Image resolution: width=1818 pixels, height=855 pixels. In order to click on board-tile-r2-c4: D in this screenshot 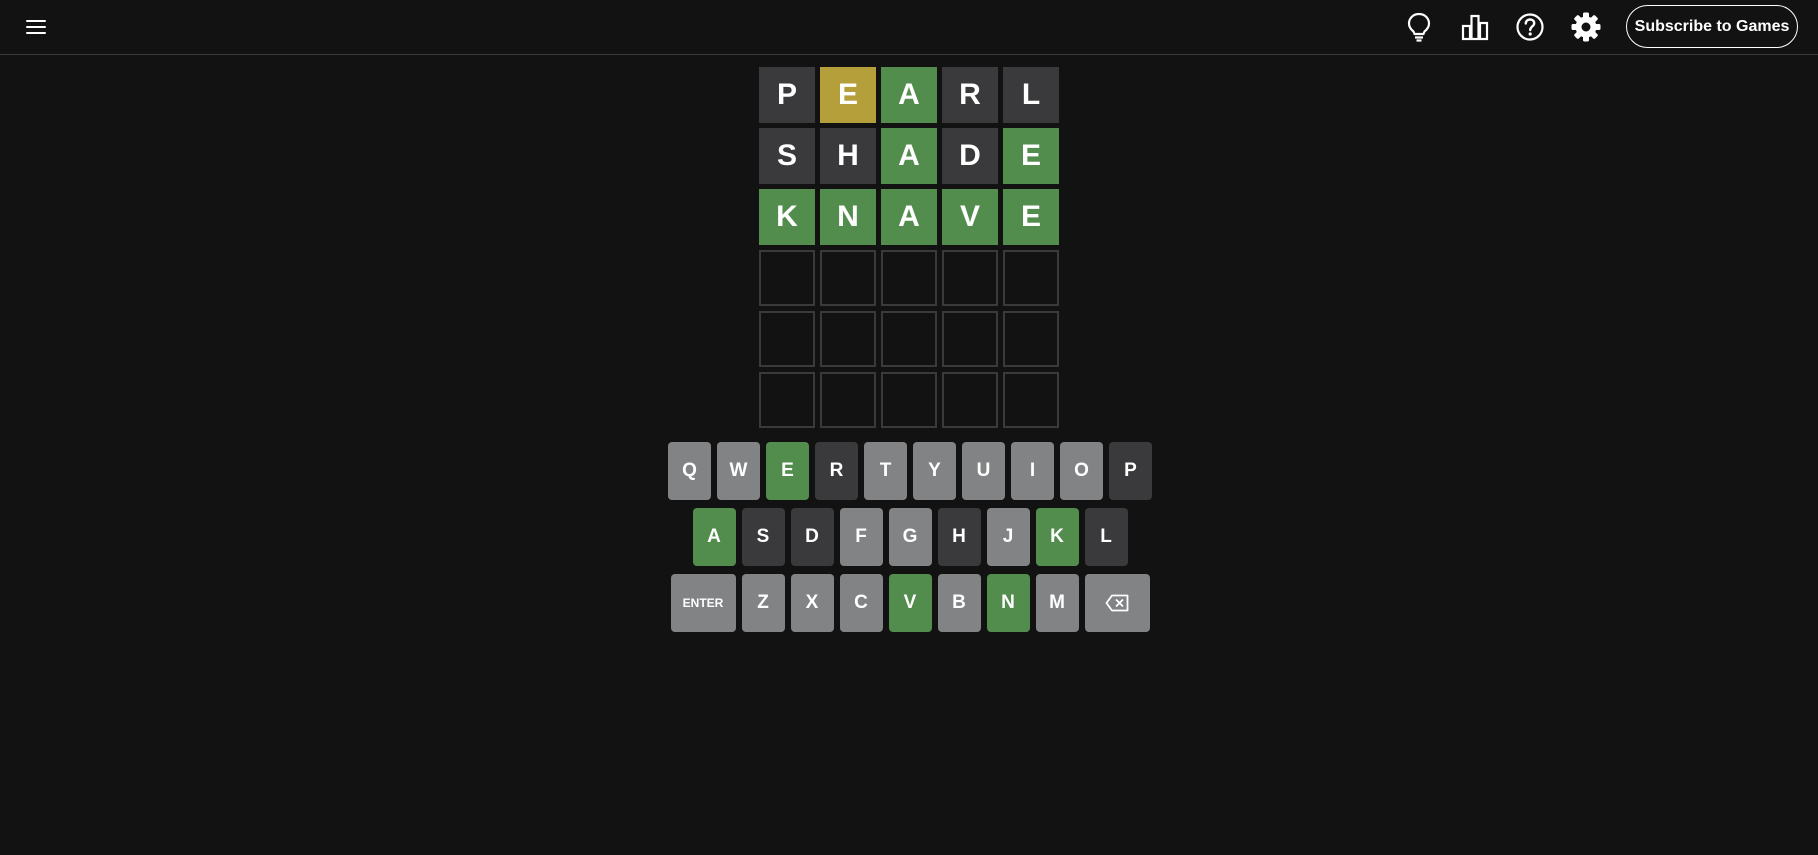, I will do `click(970, 156)`.